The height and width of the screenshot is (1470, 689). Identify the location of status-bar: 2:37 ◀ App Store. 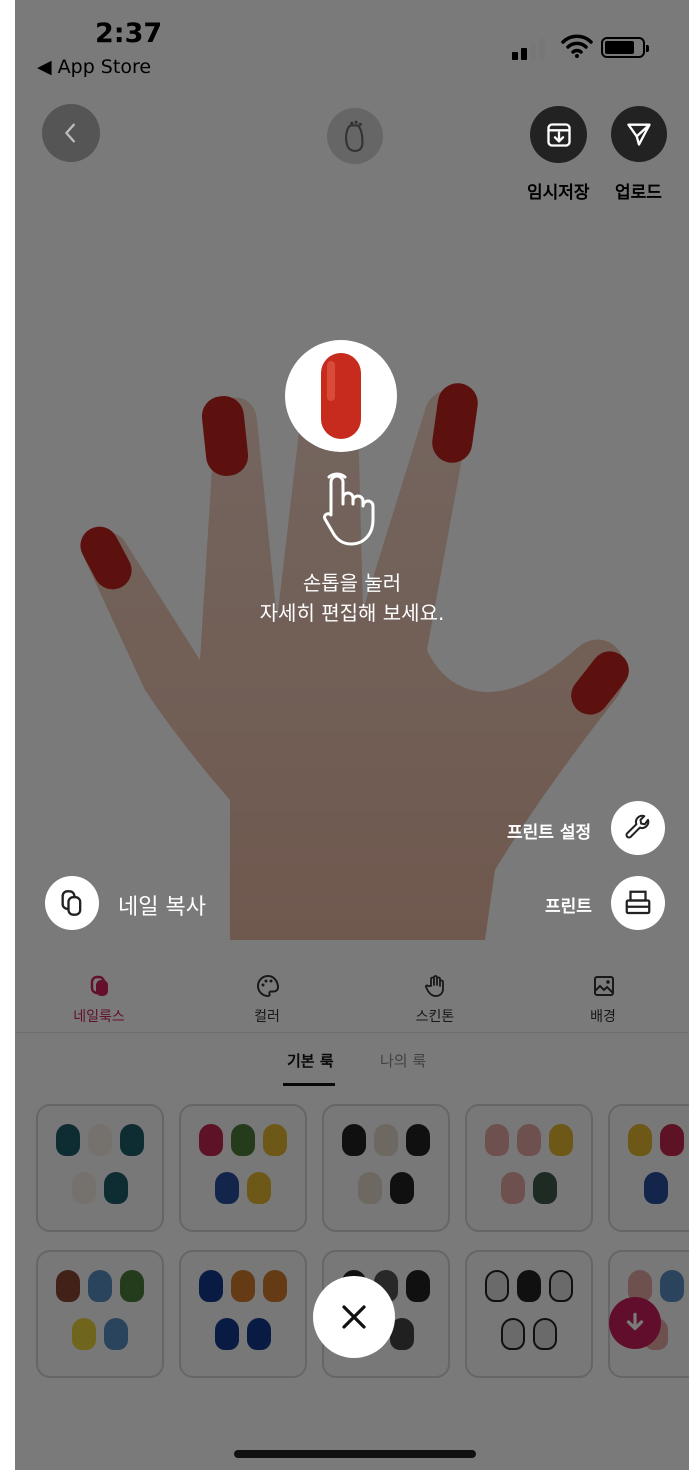
(352, 45).